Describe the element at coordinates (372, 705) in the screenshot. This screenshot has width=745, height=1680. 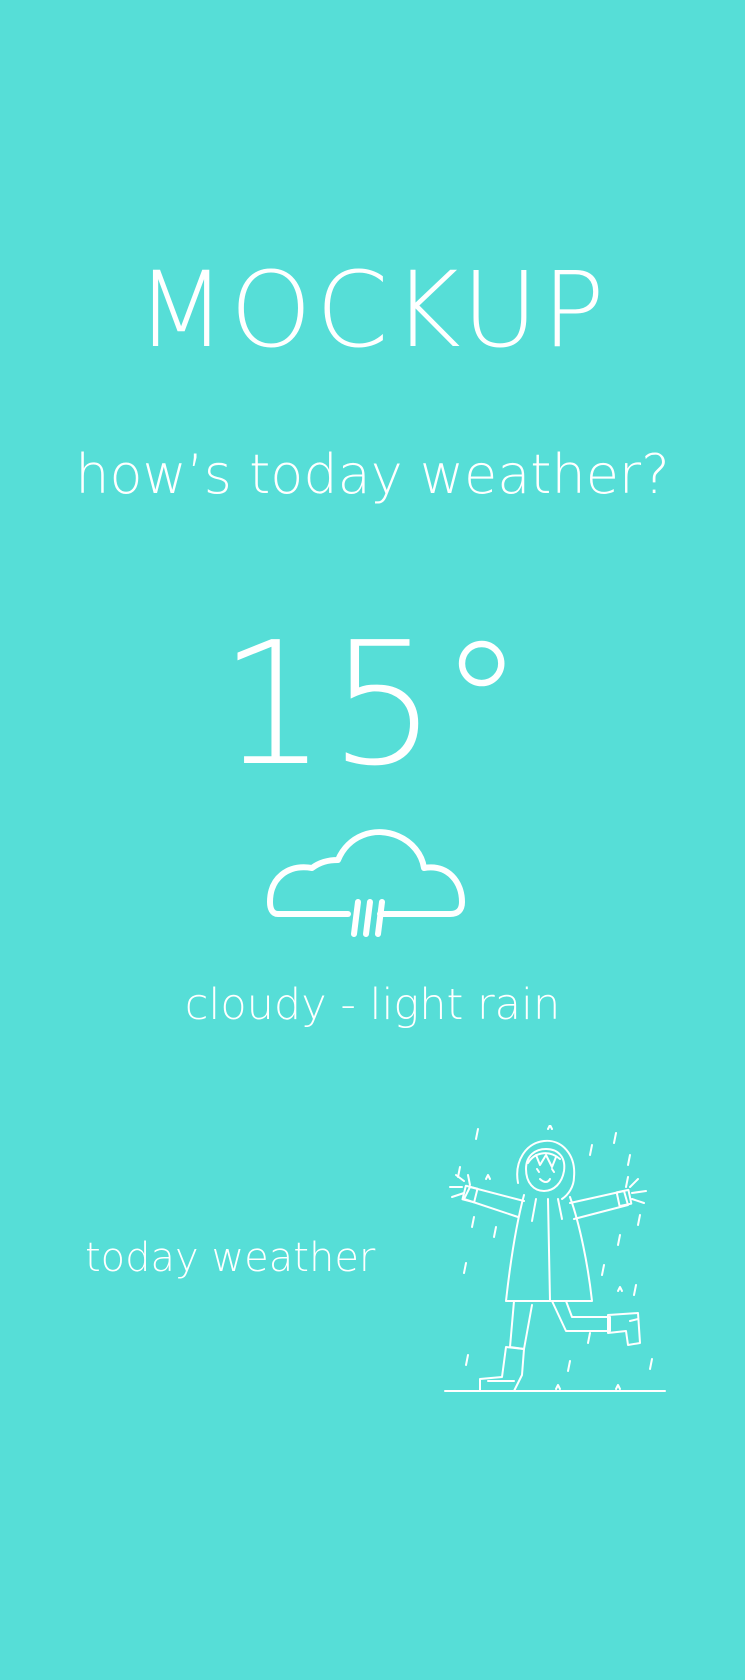
I see `temperature-display: 15°` at that location.